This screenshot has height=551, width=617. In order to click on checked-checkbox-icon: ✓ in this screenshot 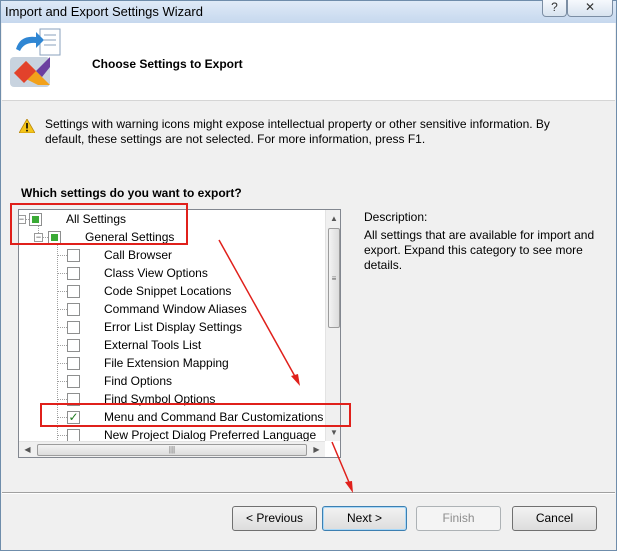, I will do `click(73, 417)`.